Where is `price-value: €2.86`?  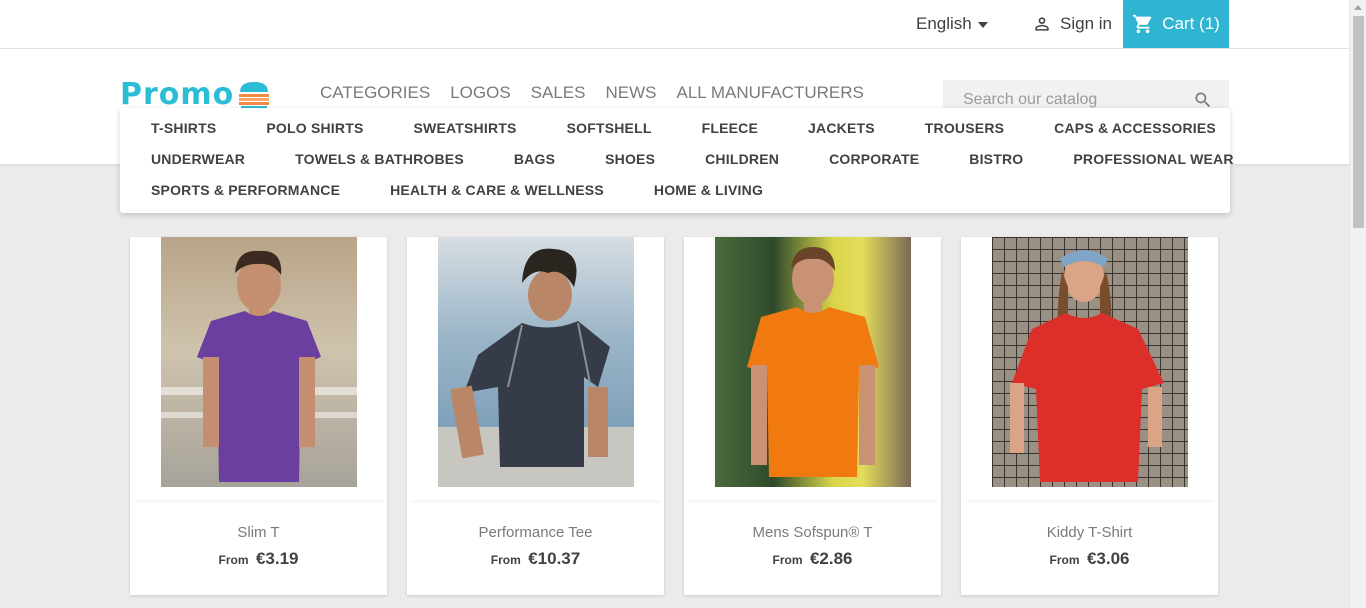 price-value: €2.86 is located at coordinates (831, 558).